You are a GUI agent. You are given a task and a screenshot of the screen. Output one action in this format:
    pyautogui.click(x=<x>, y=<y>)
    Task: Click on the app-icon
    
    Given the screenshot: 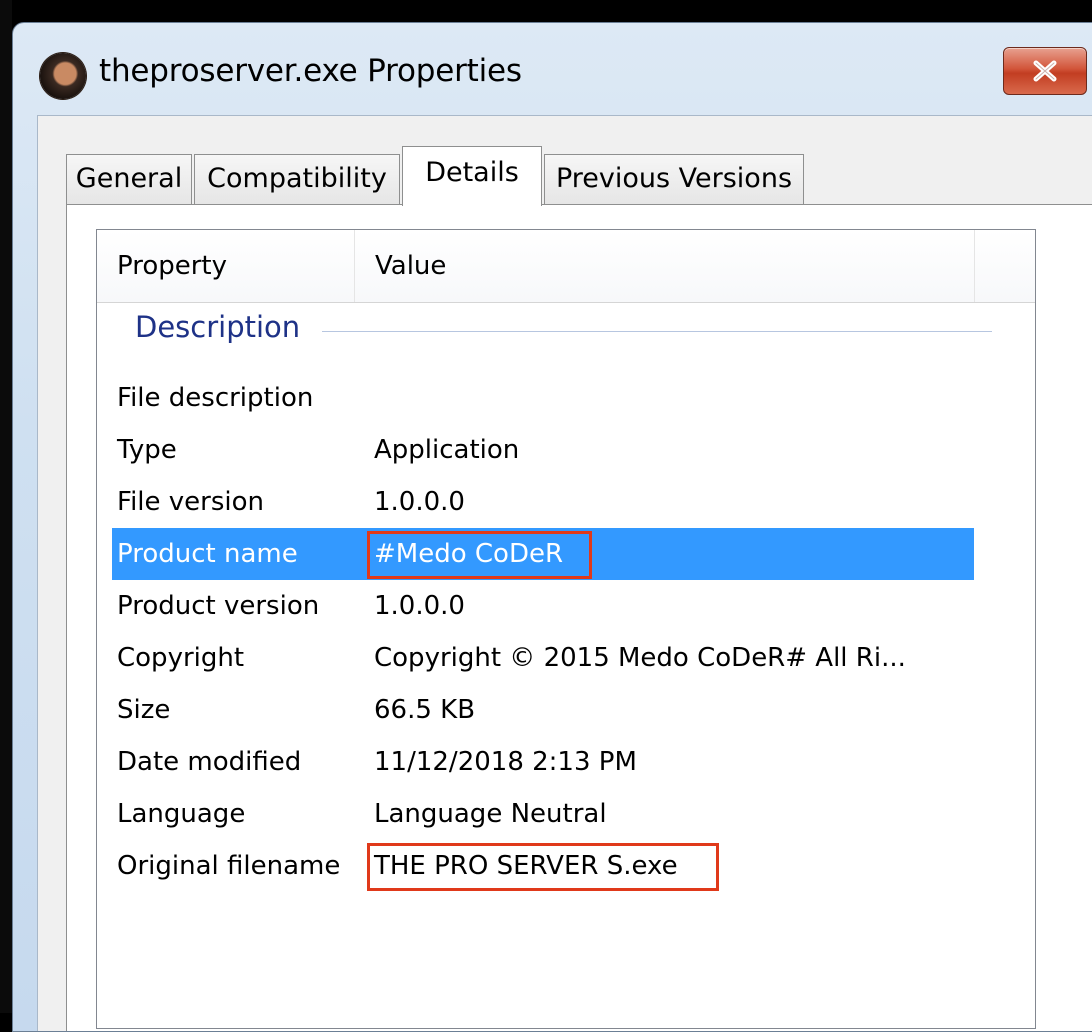 What is the action you would take?
    pyautogui.click(x=63, y=76)
    